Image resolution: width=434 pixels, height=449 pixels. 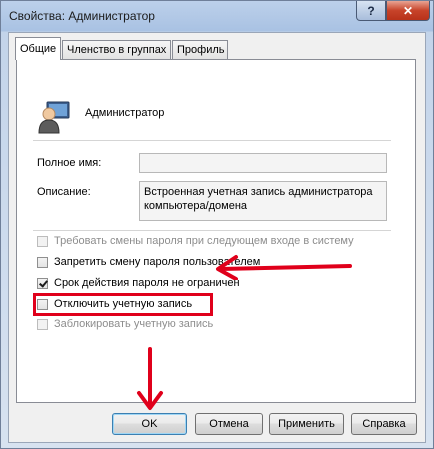 What do you see at coordinates (150, 378) in the screenshot?
I see `annotation-arrow-down-icon` at bounding box center [150, 378].